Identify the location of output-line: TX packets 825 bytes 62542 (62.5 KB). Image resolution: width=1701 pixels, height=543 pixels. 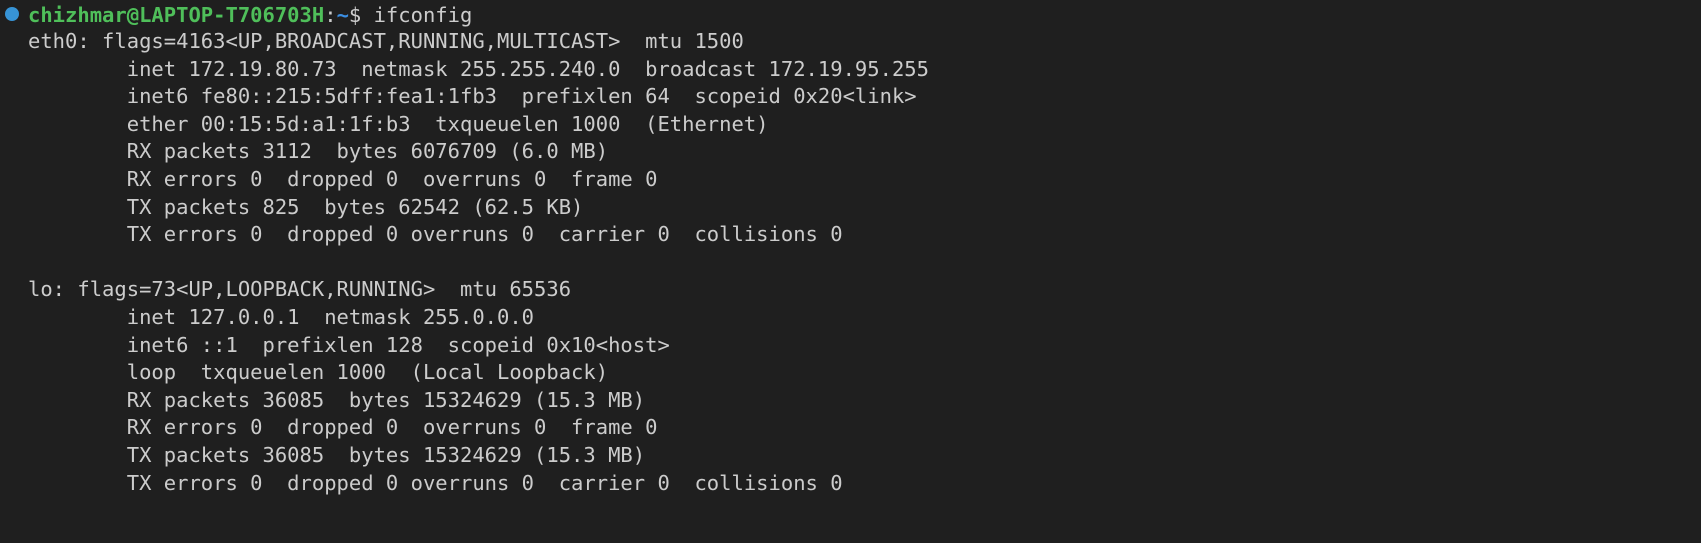
(306, 206).